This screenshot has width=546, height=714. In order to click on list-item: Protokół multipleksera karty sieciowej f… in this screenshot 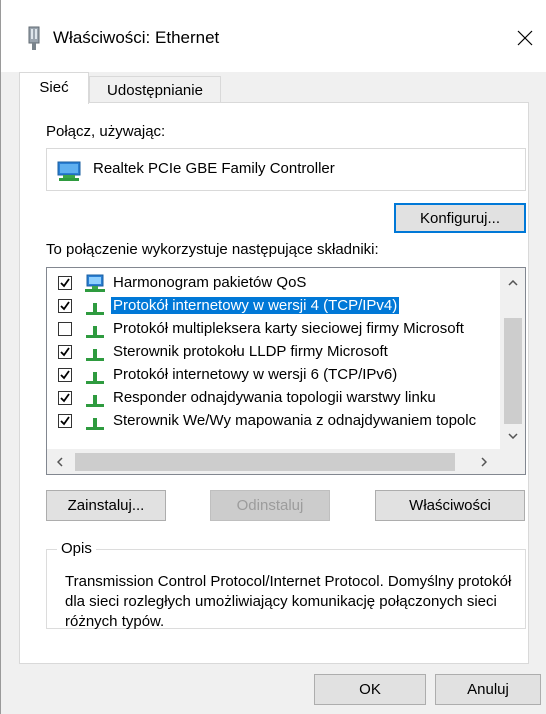, I will do `click(273, 329)`.